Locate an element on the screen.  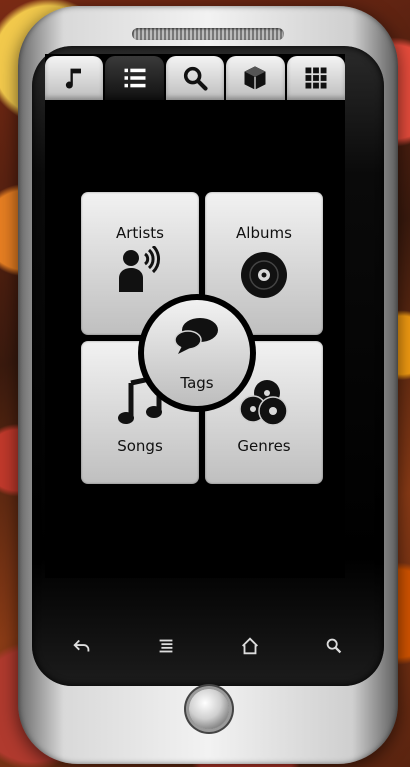
artists-label: Artists is located at coordinates (140, 233).